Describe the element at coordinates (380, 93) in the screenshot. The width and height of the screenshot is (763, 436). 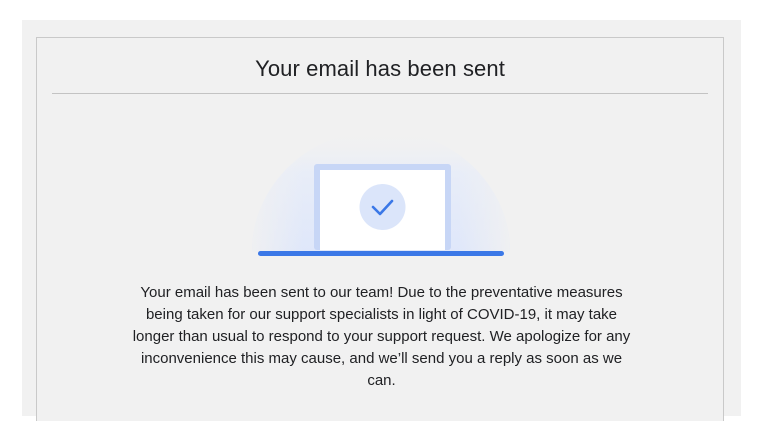
I see `title-divider` at that location.